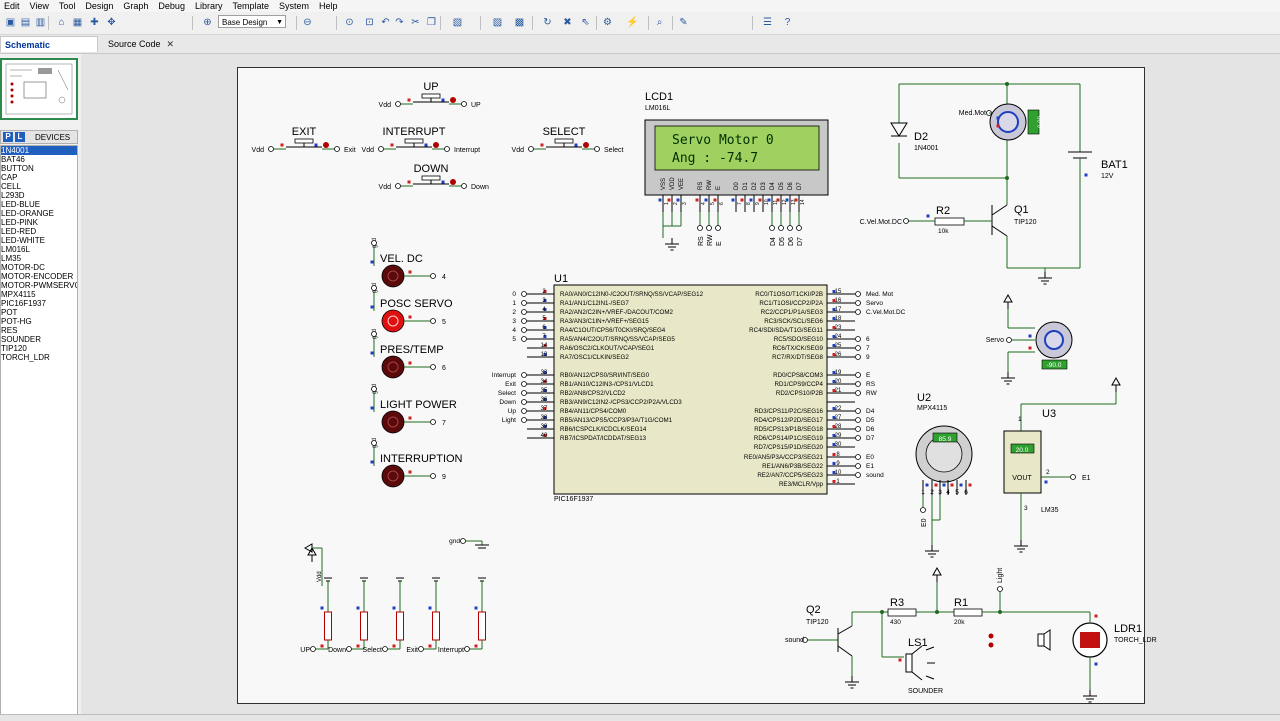  Describe the element at coordinates (875, 475) in the screenshot. I see `net-label: sound` at that location.